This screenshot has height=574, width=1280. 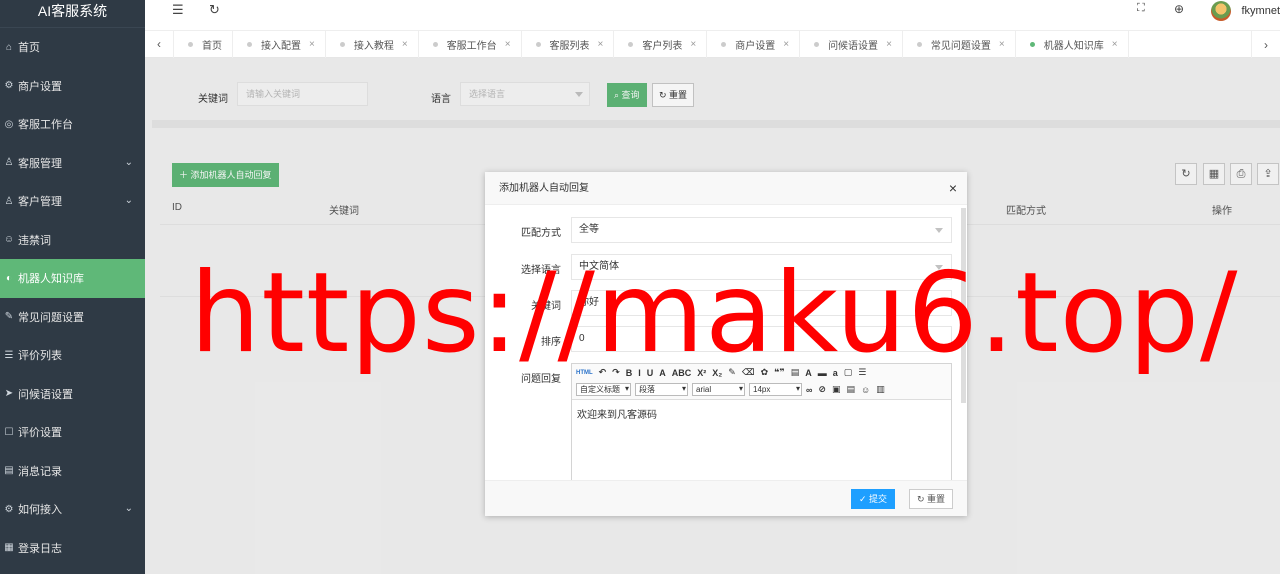 I want to click on top-header: ☰ ↻ ⛶ ⊕ fkymnet, so click(x=712, y=15).